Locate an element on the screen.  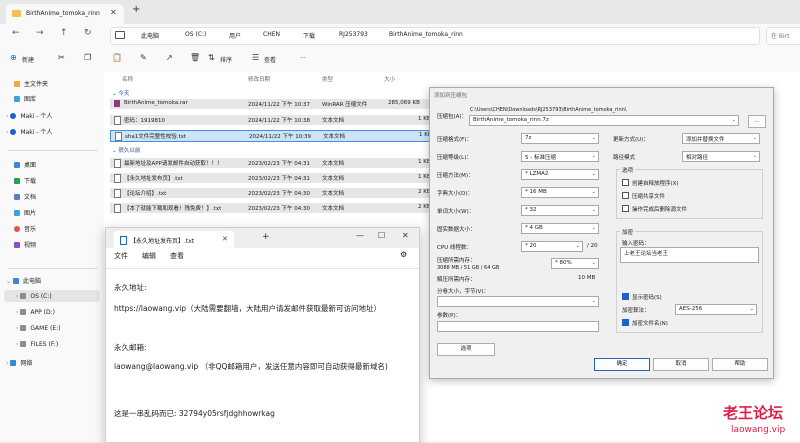
sidebar-item-pictures: 图片 is located at coordinates (25, 212).